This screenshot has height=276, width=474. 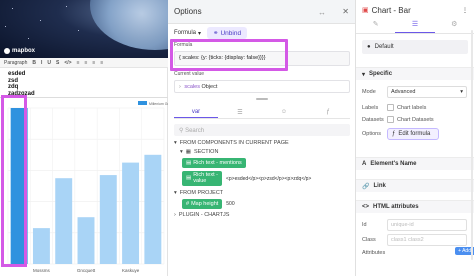 I want to click on code-icon: <>, so click(x=366, y=207).